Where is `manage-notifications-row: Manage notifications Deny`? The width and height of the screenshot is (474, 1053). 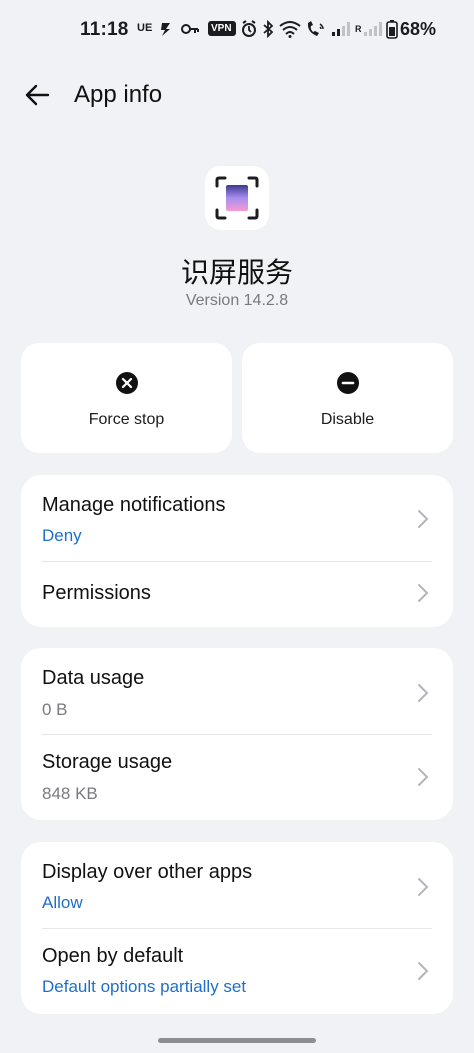 manage-notifications-row: Manage notifications Deny is located at coordinates (237, 518).